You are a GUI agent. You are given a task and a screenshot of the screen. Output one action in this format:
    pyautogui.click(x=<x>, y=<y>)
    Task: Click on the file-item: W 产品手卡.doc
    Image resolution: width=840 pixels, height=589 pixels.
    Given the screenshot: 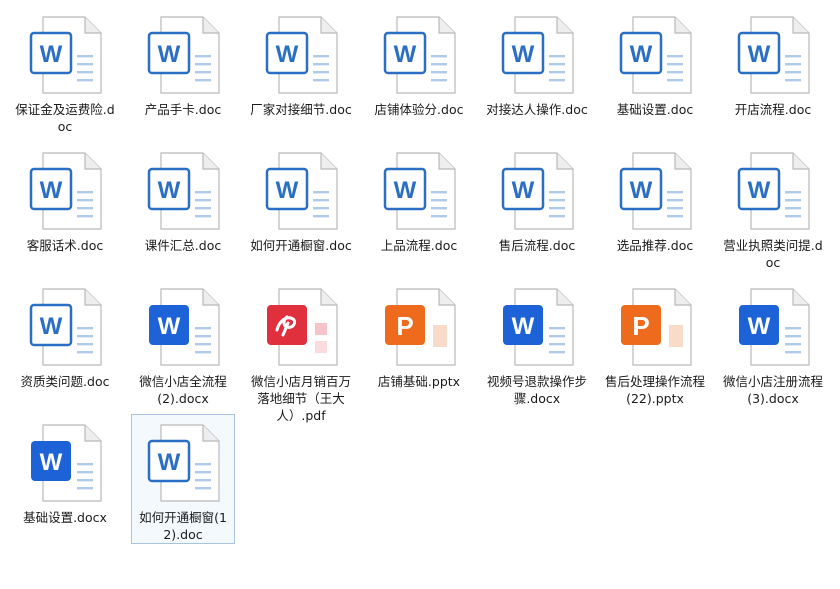 What is the action you would take?
    pyautogui.click(x=183, y=71)
    